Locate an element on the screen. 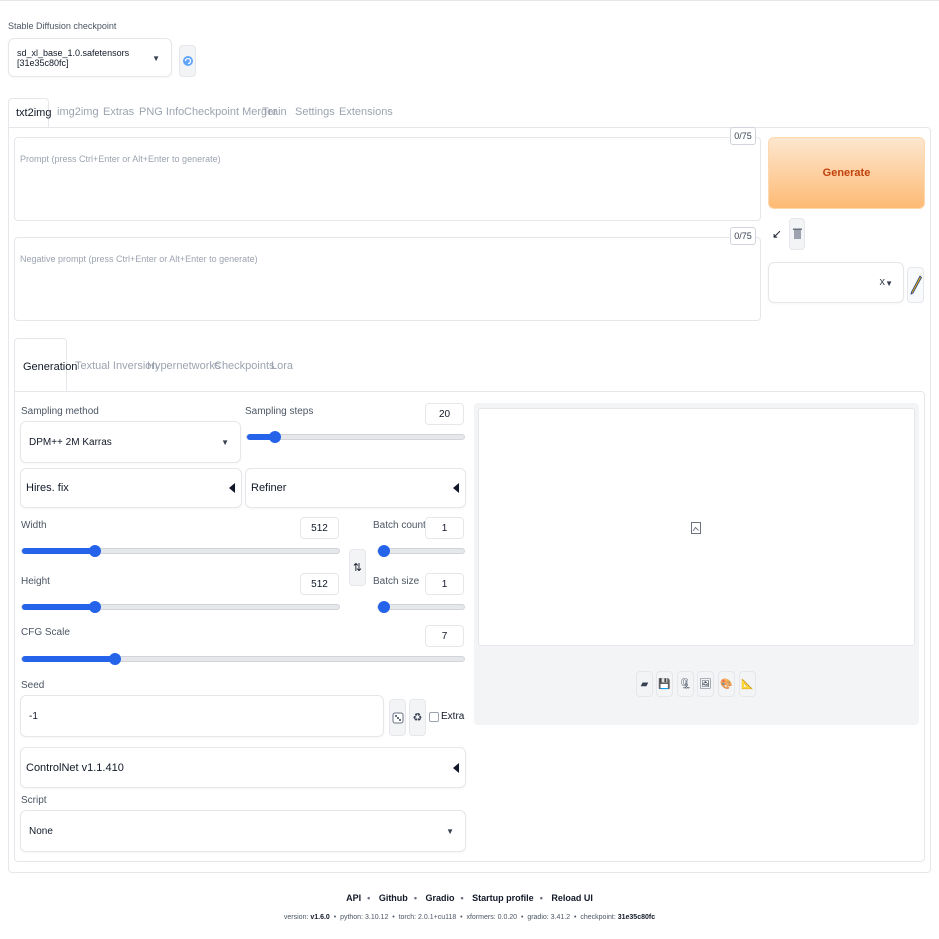 This screenshot has width=939, height=939. torch-version: 2.0.1+cu118 is located at coordinates (437, 917).